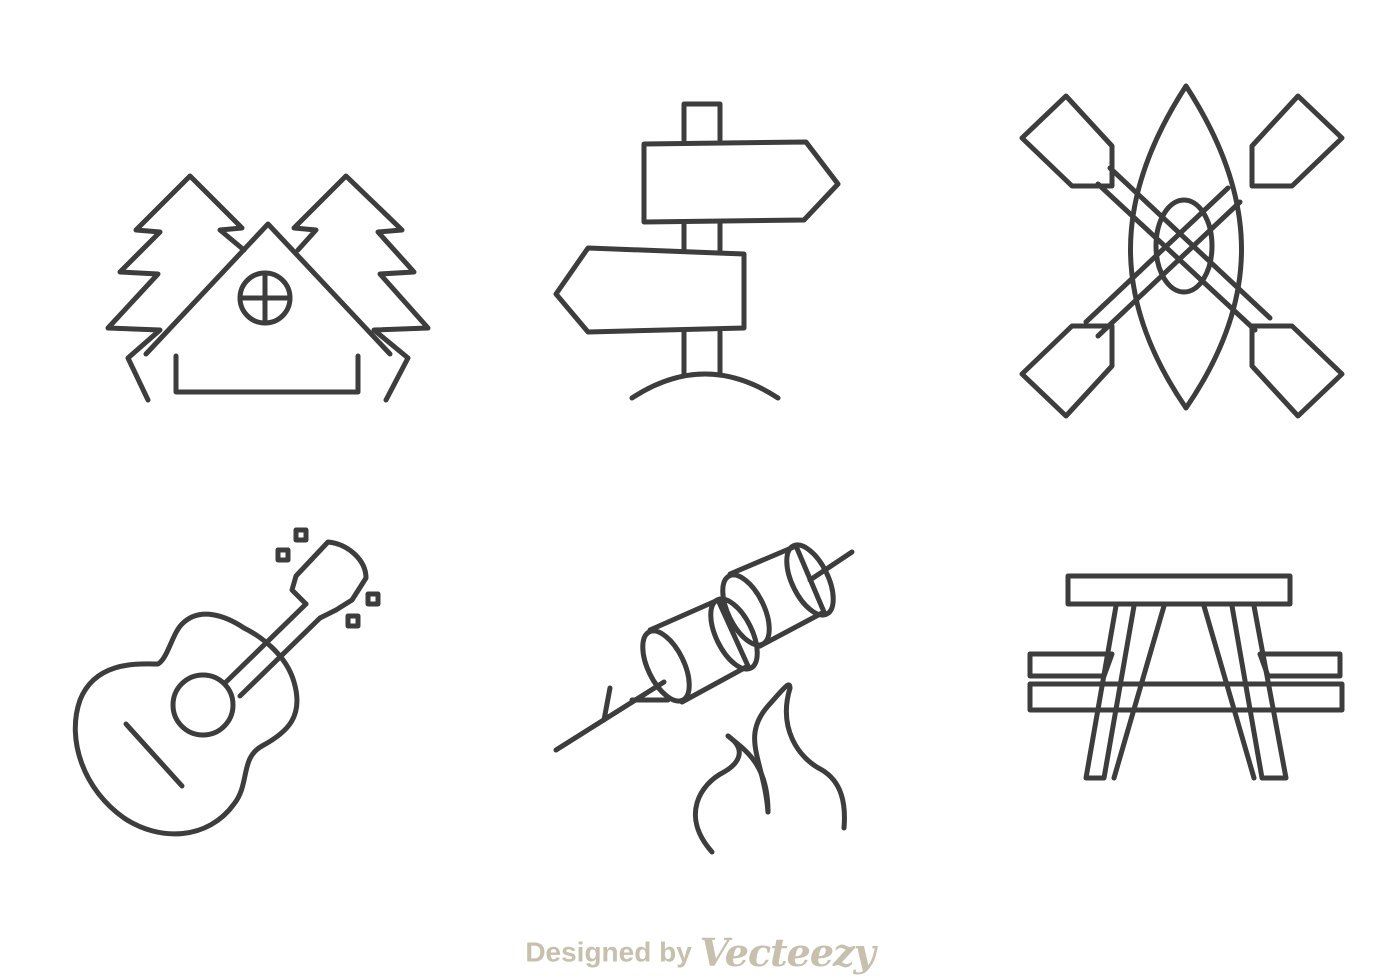  What do you see at coordinates (268, 288) in the screenshot?
I see `cabin-with-pine-trees-icon` at bounding box center [268, 288].